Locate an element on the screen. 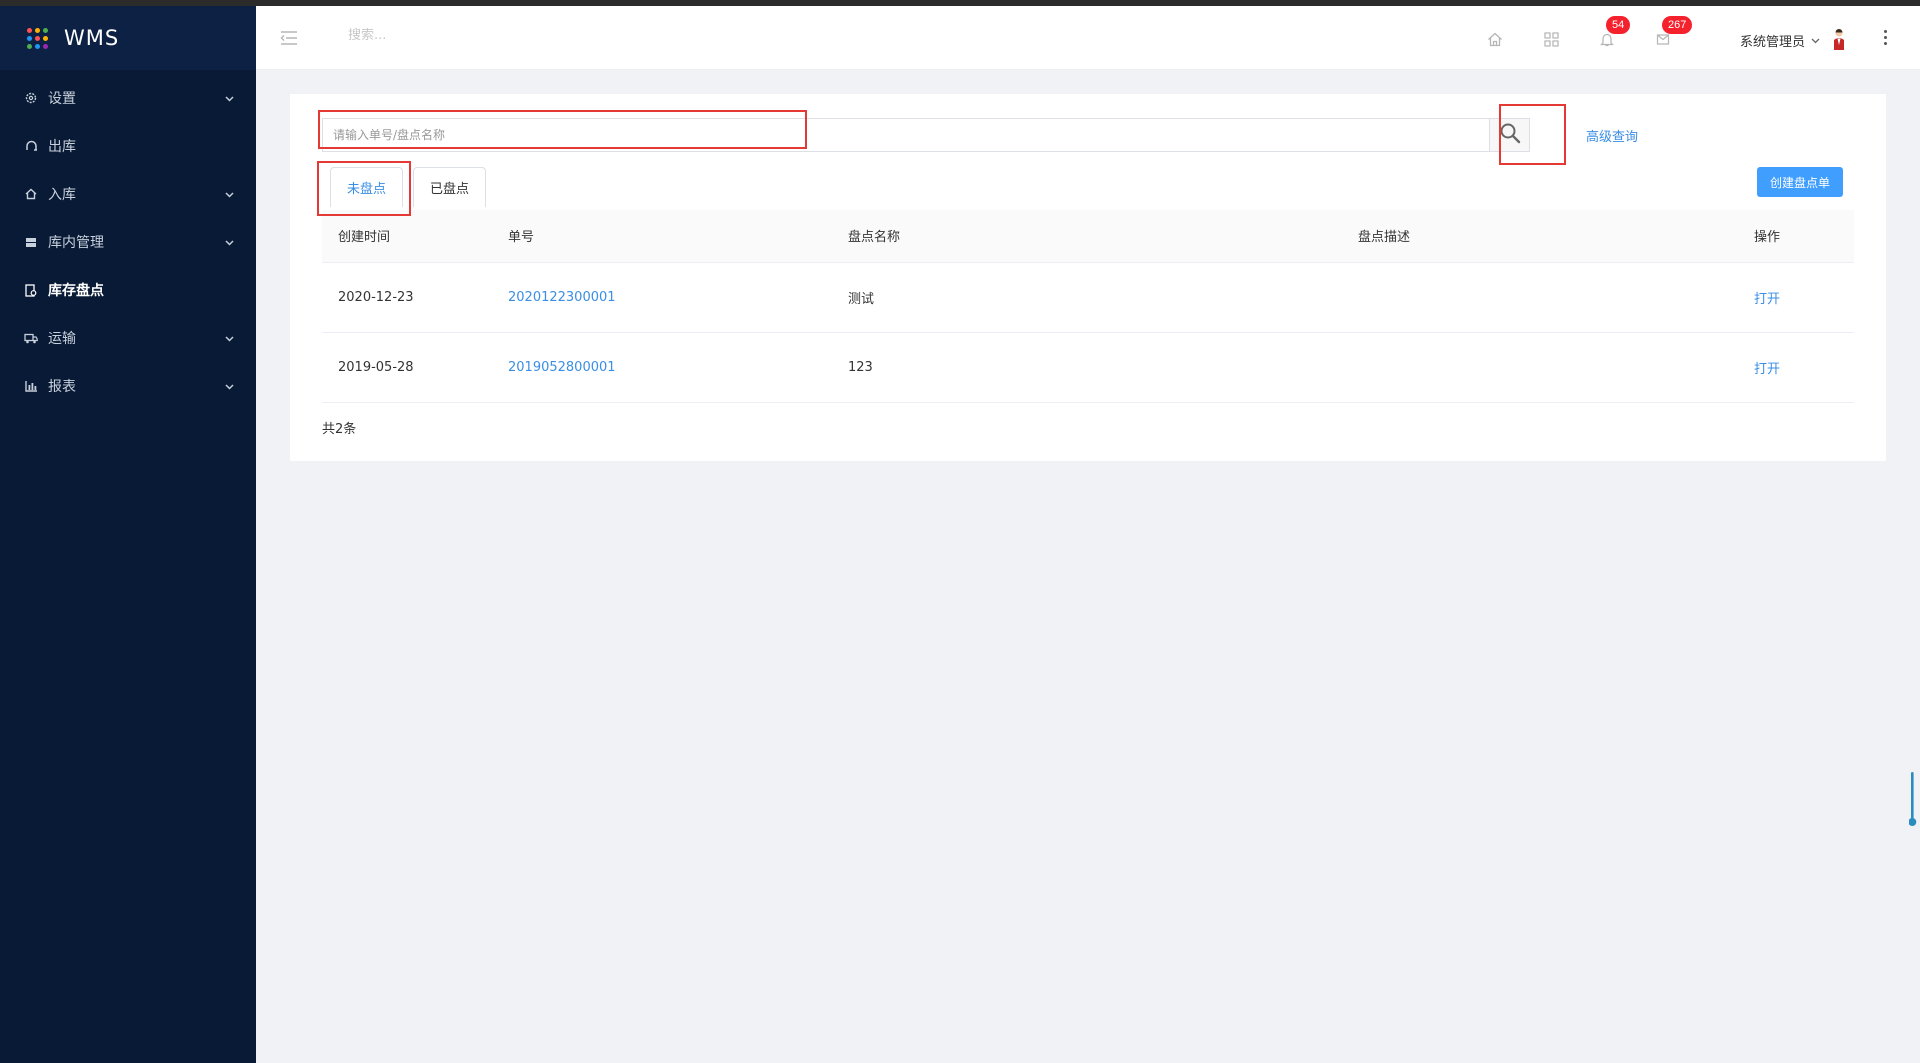  created-date-cell: 2020-12-23 is located at coordinates (407, 297).